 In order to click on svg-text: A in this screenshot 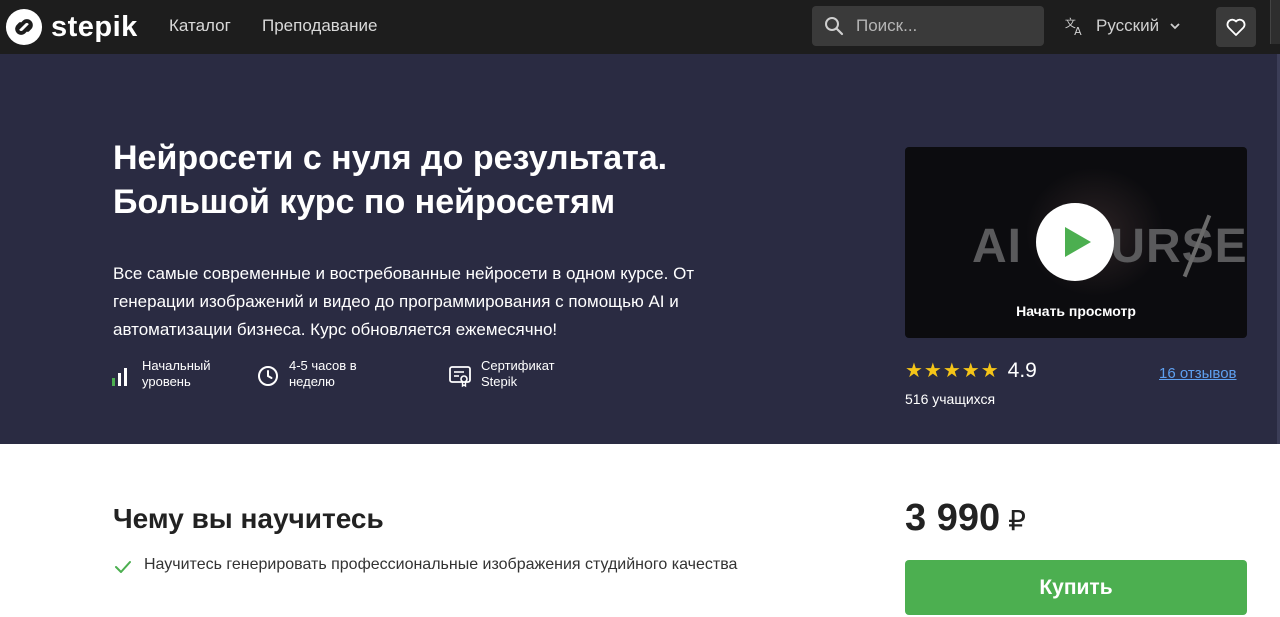, I will do `click(1078, 31)`.